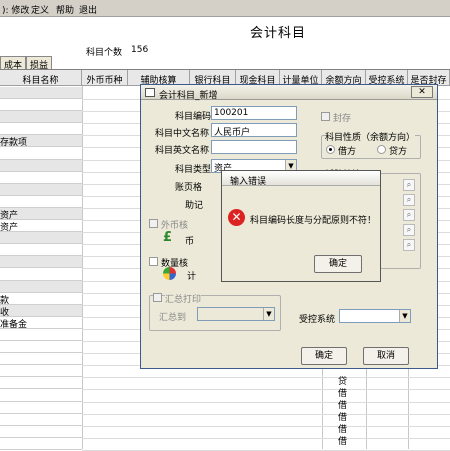  Describe the element at coordinates (192, 277) in the screenshot. I see `quantity-sub-label: 计` at that location.